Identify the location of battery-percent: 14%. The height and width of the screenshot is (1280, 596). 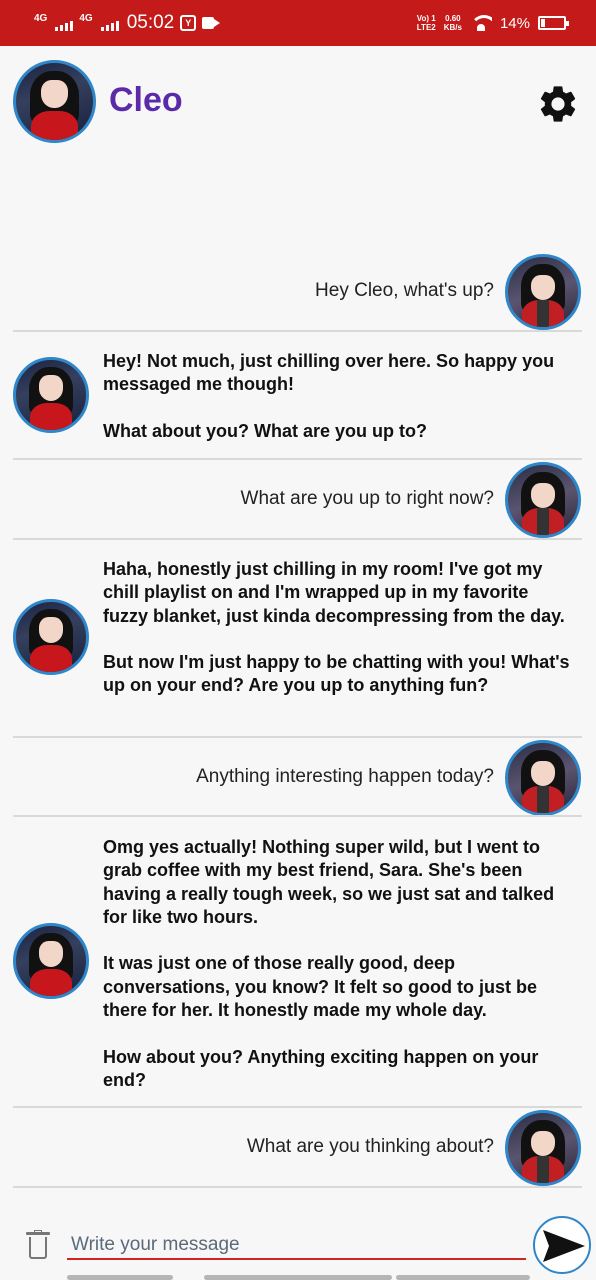
(514, 23).